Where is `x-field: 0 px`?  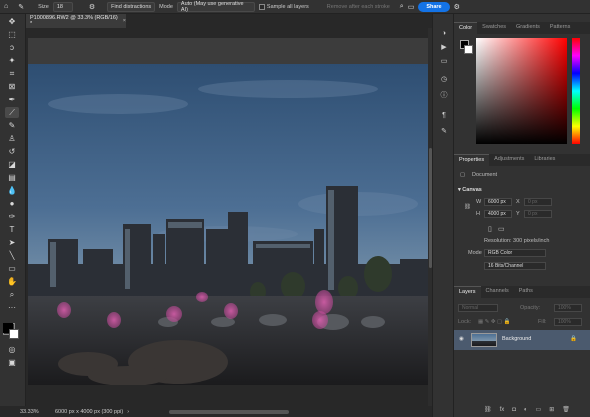 x-field: 0 px is located at coordinates (538, 202).